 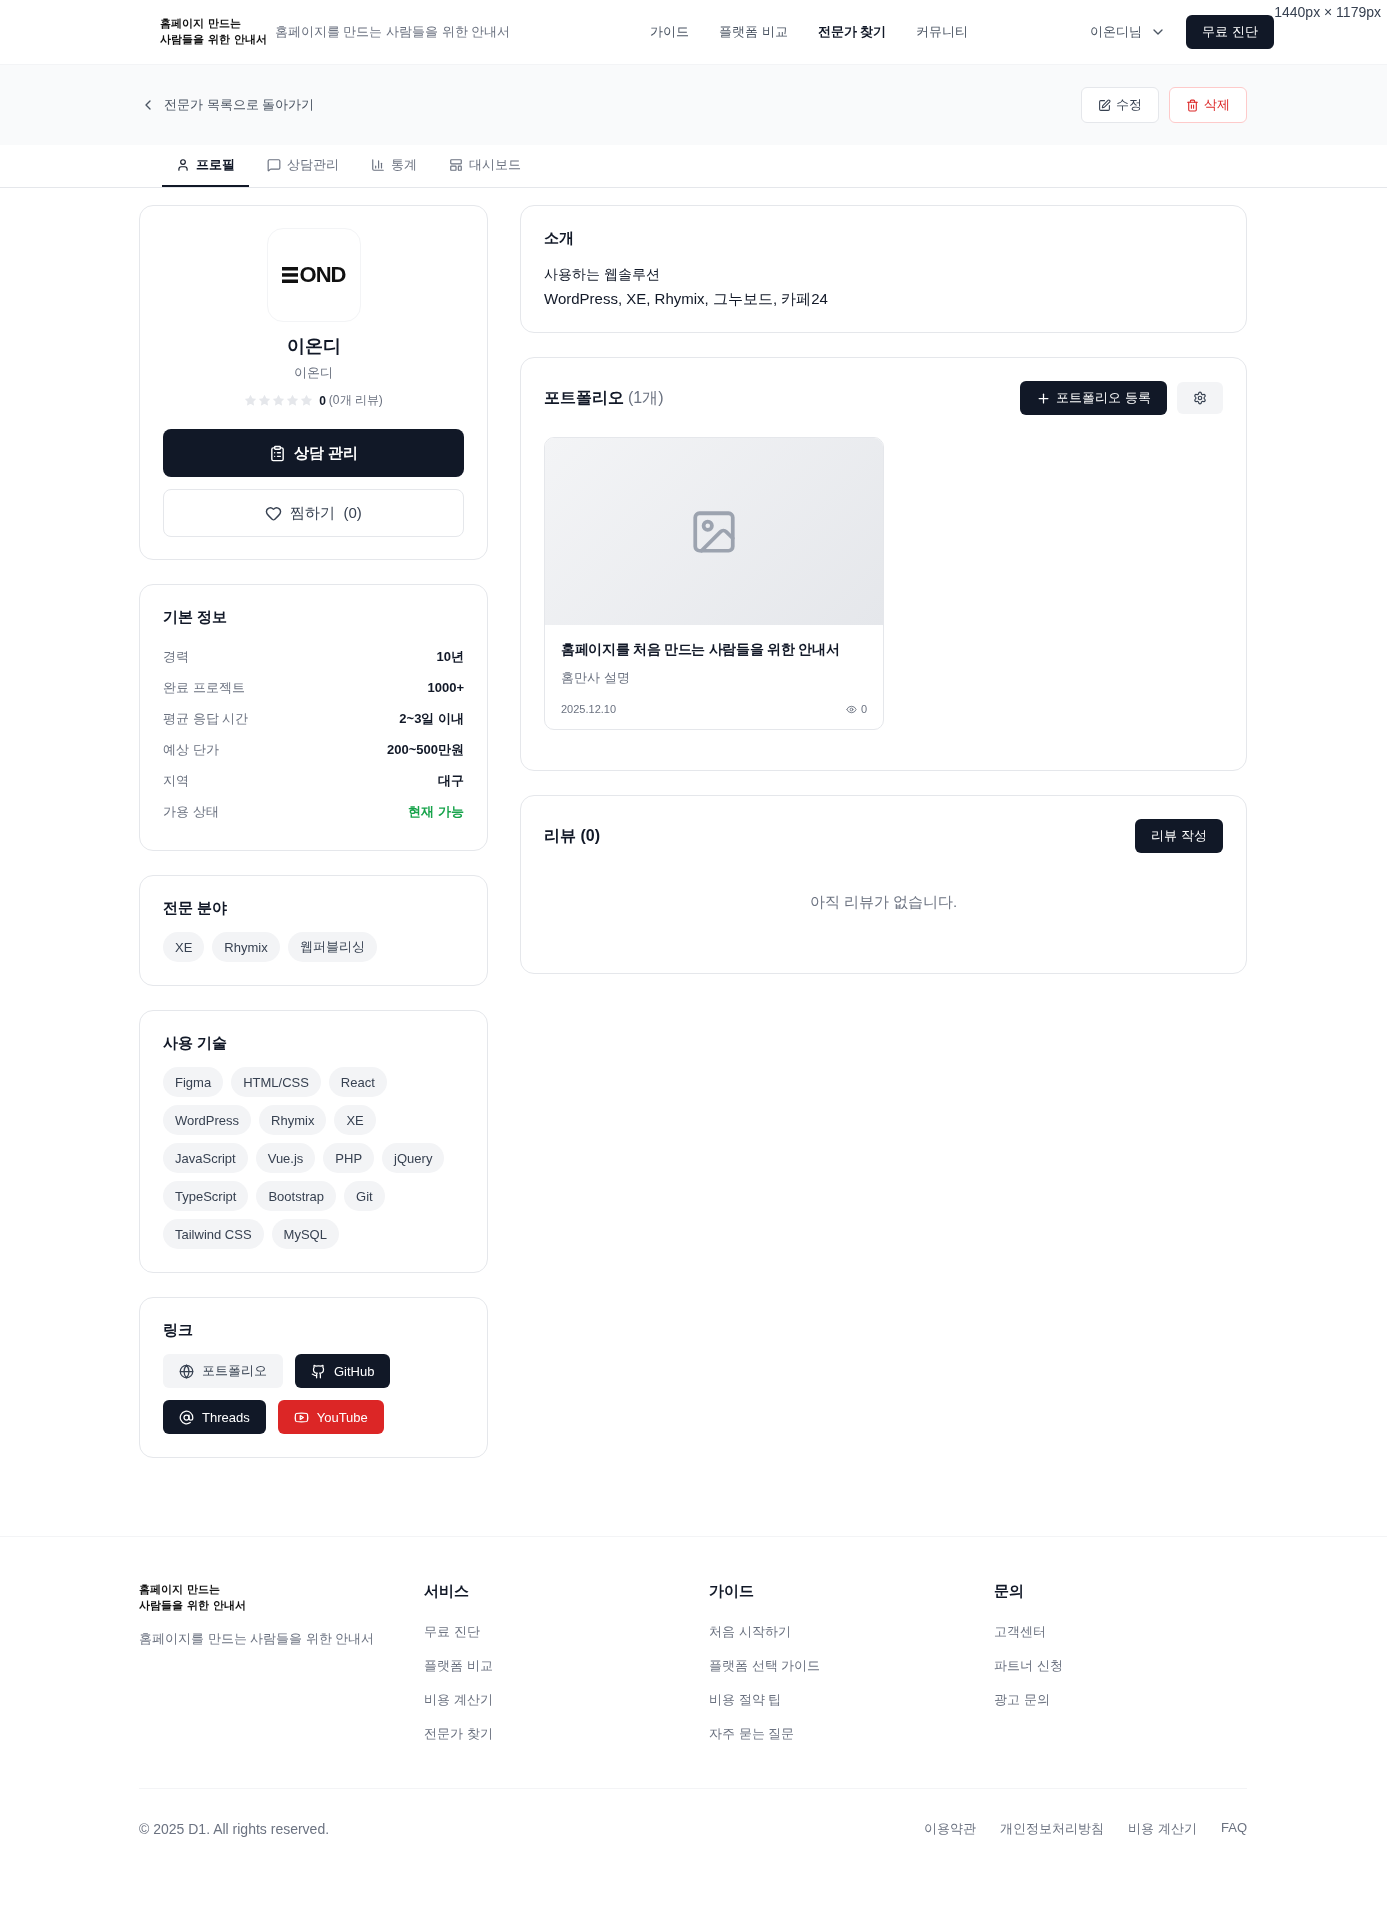 What do you see at coordinates (1128, 32) in the screenshot?
I see `user-menu: 이온디님` at bounding box center [1128, 32].